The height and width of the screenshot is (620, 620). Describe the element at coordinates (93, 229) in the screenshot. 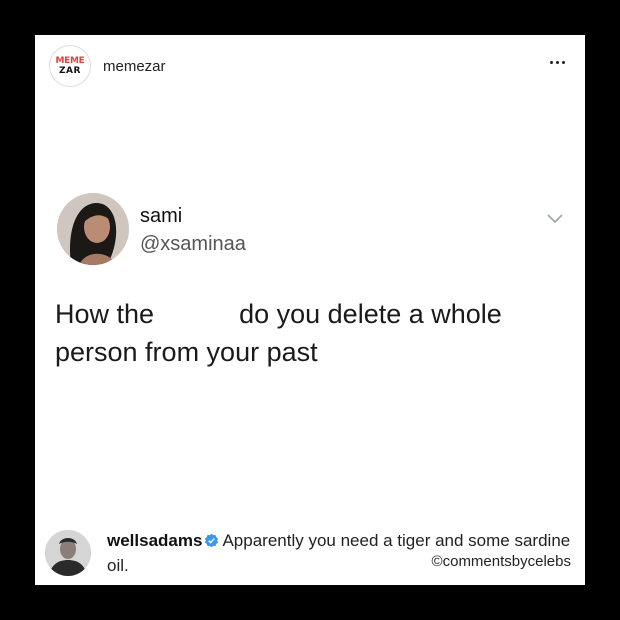

I see `tweet-avatar` at that location.